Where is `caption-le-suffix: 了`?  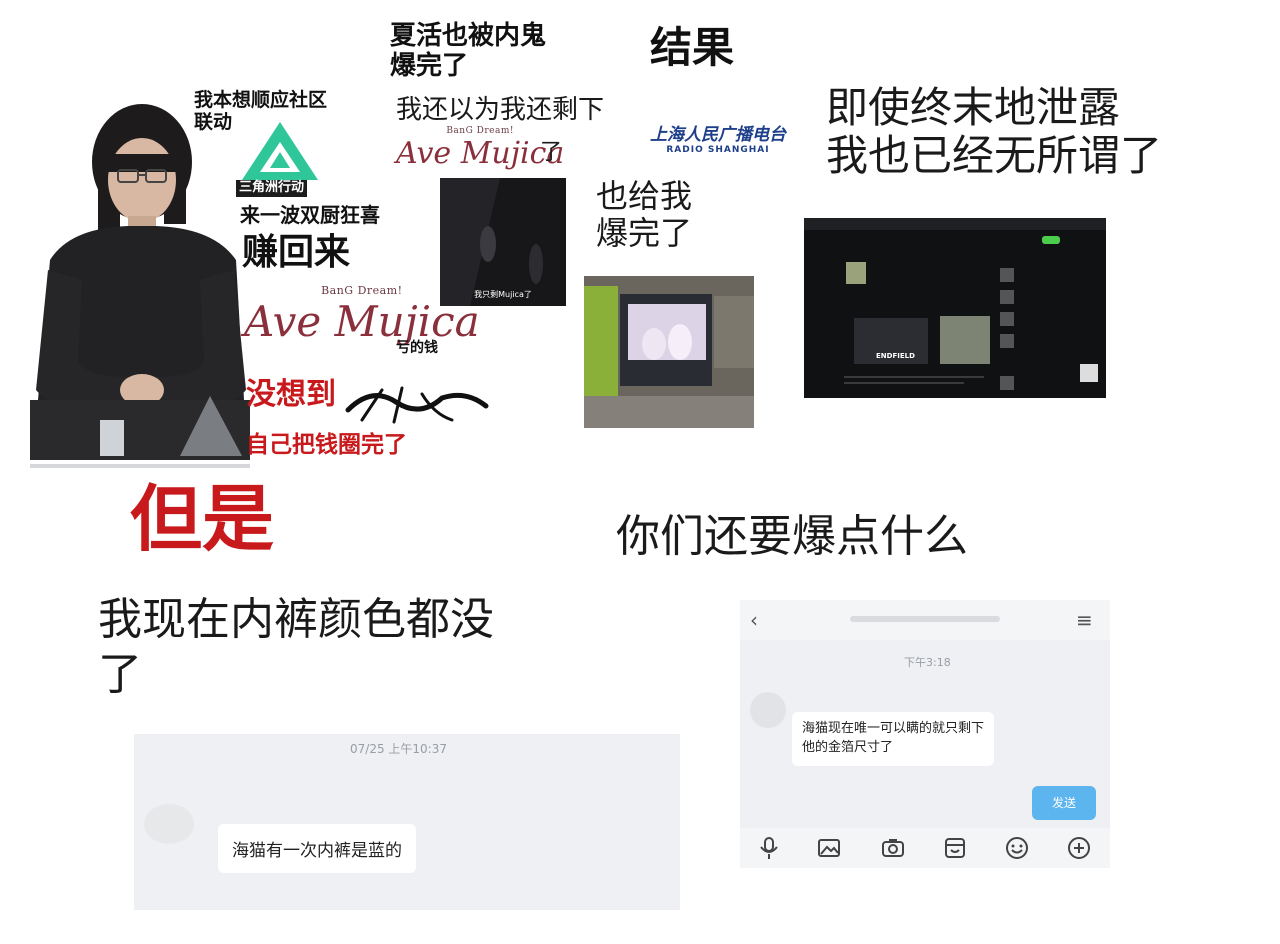
caption-le-suffix: 了 is located at coordinates (551, 152).